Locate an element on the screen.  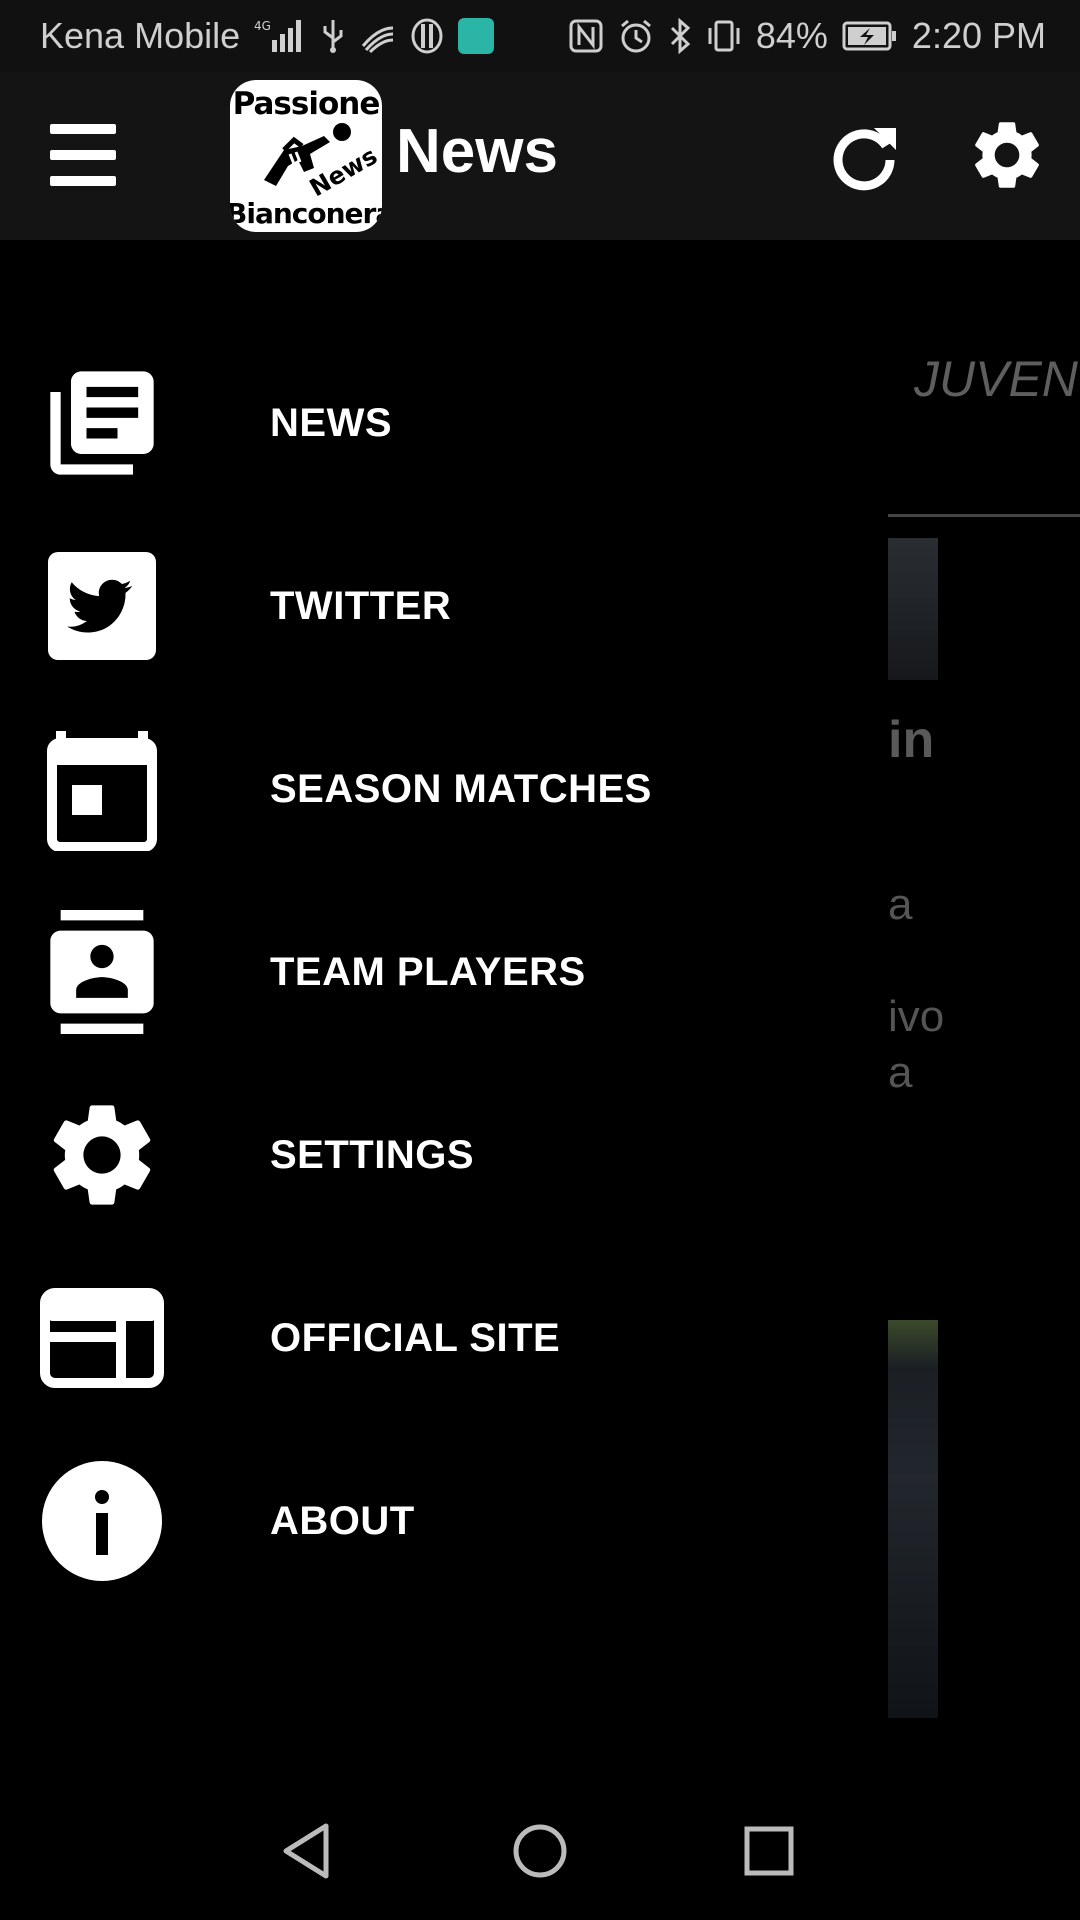
juventus-icon is located at coordinates (427, 36).